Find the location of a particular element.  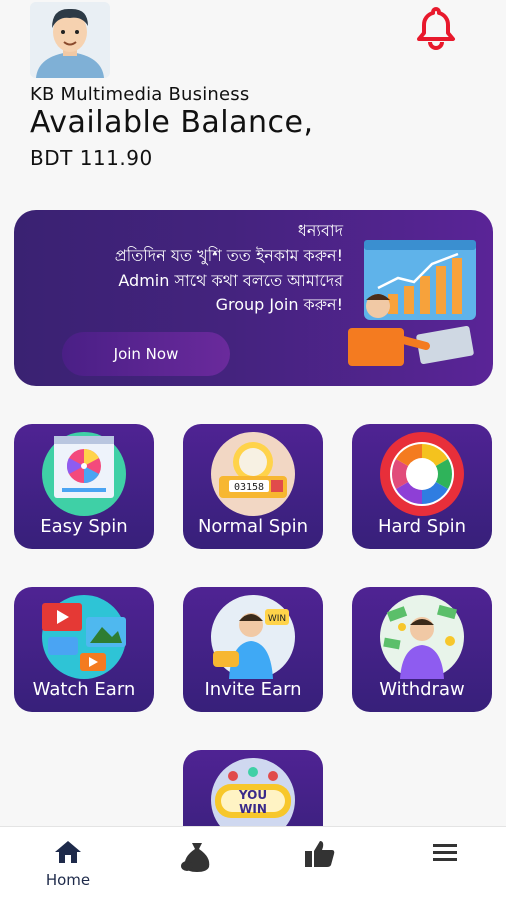

banner-line-group: Group Join করুন! is located at coordinates (279, 304).